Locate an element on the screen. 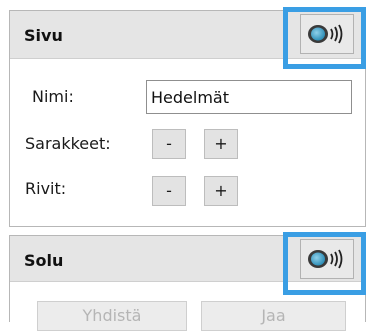  split-button: Jaa is located at coordinates (273, 316).